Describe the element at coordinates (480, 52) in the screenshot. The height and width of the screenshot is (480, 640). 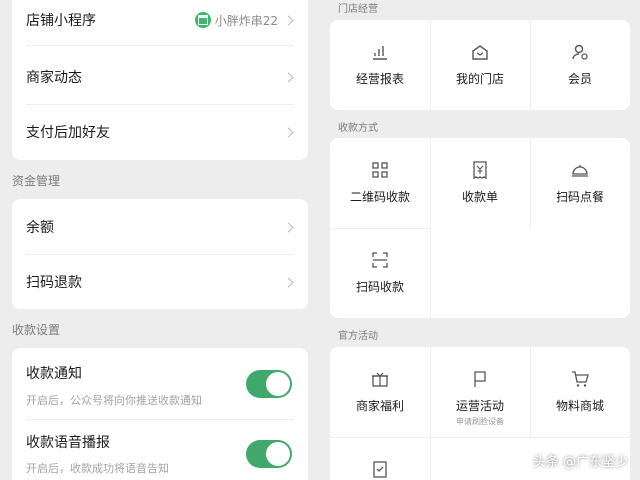
I see `store-icon` at that location.